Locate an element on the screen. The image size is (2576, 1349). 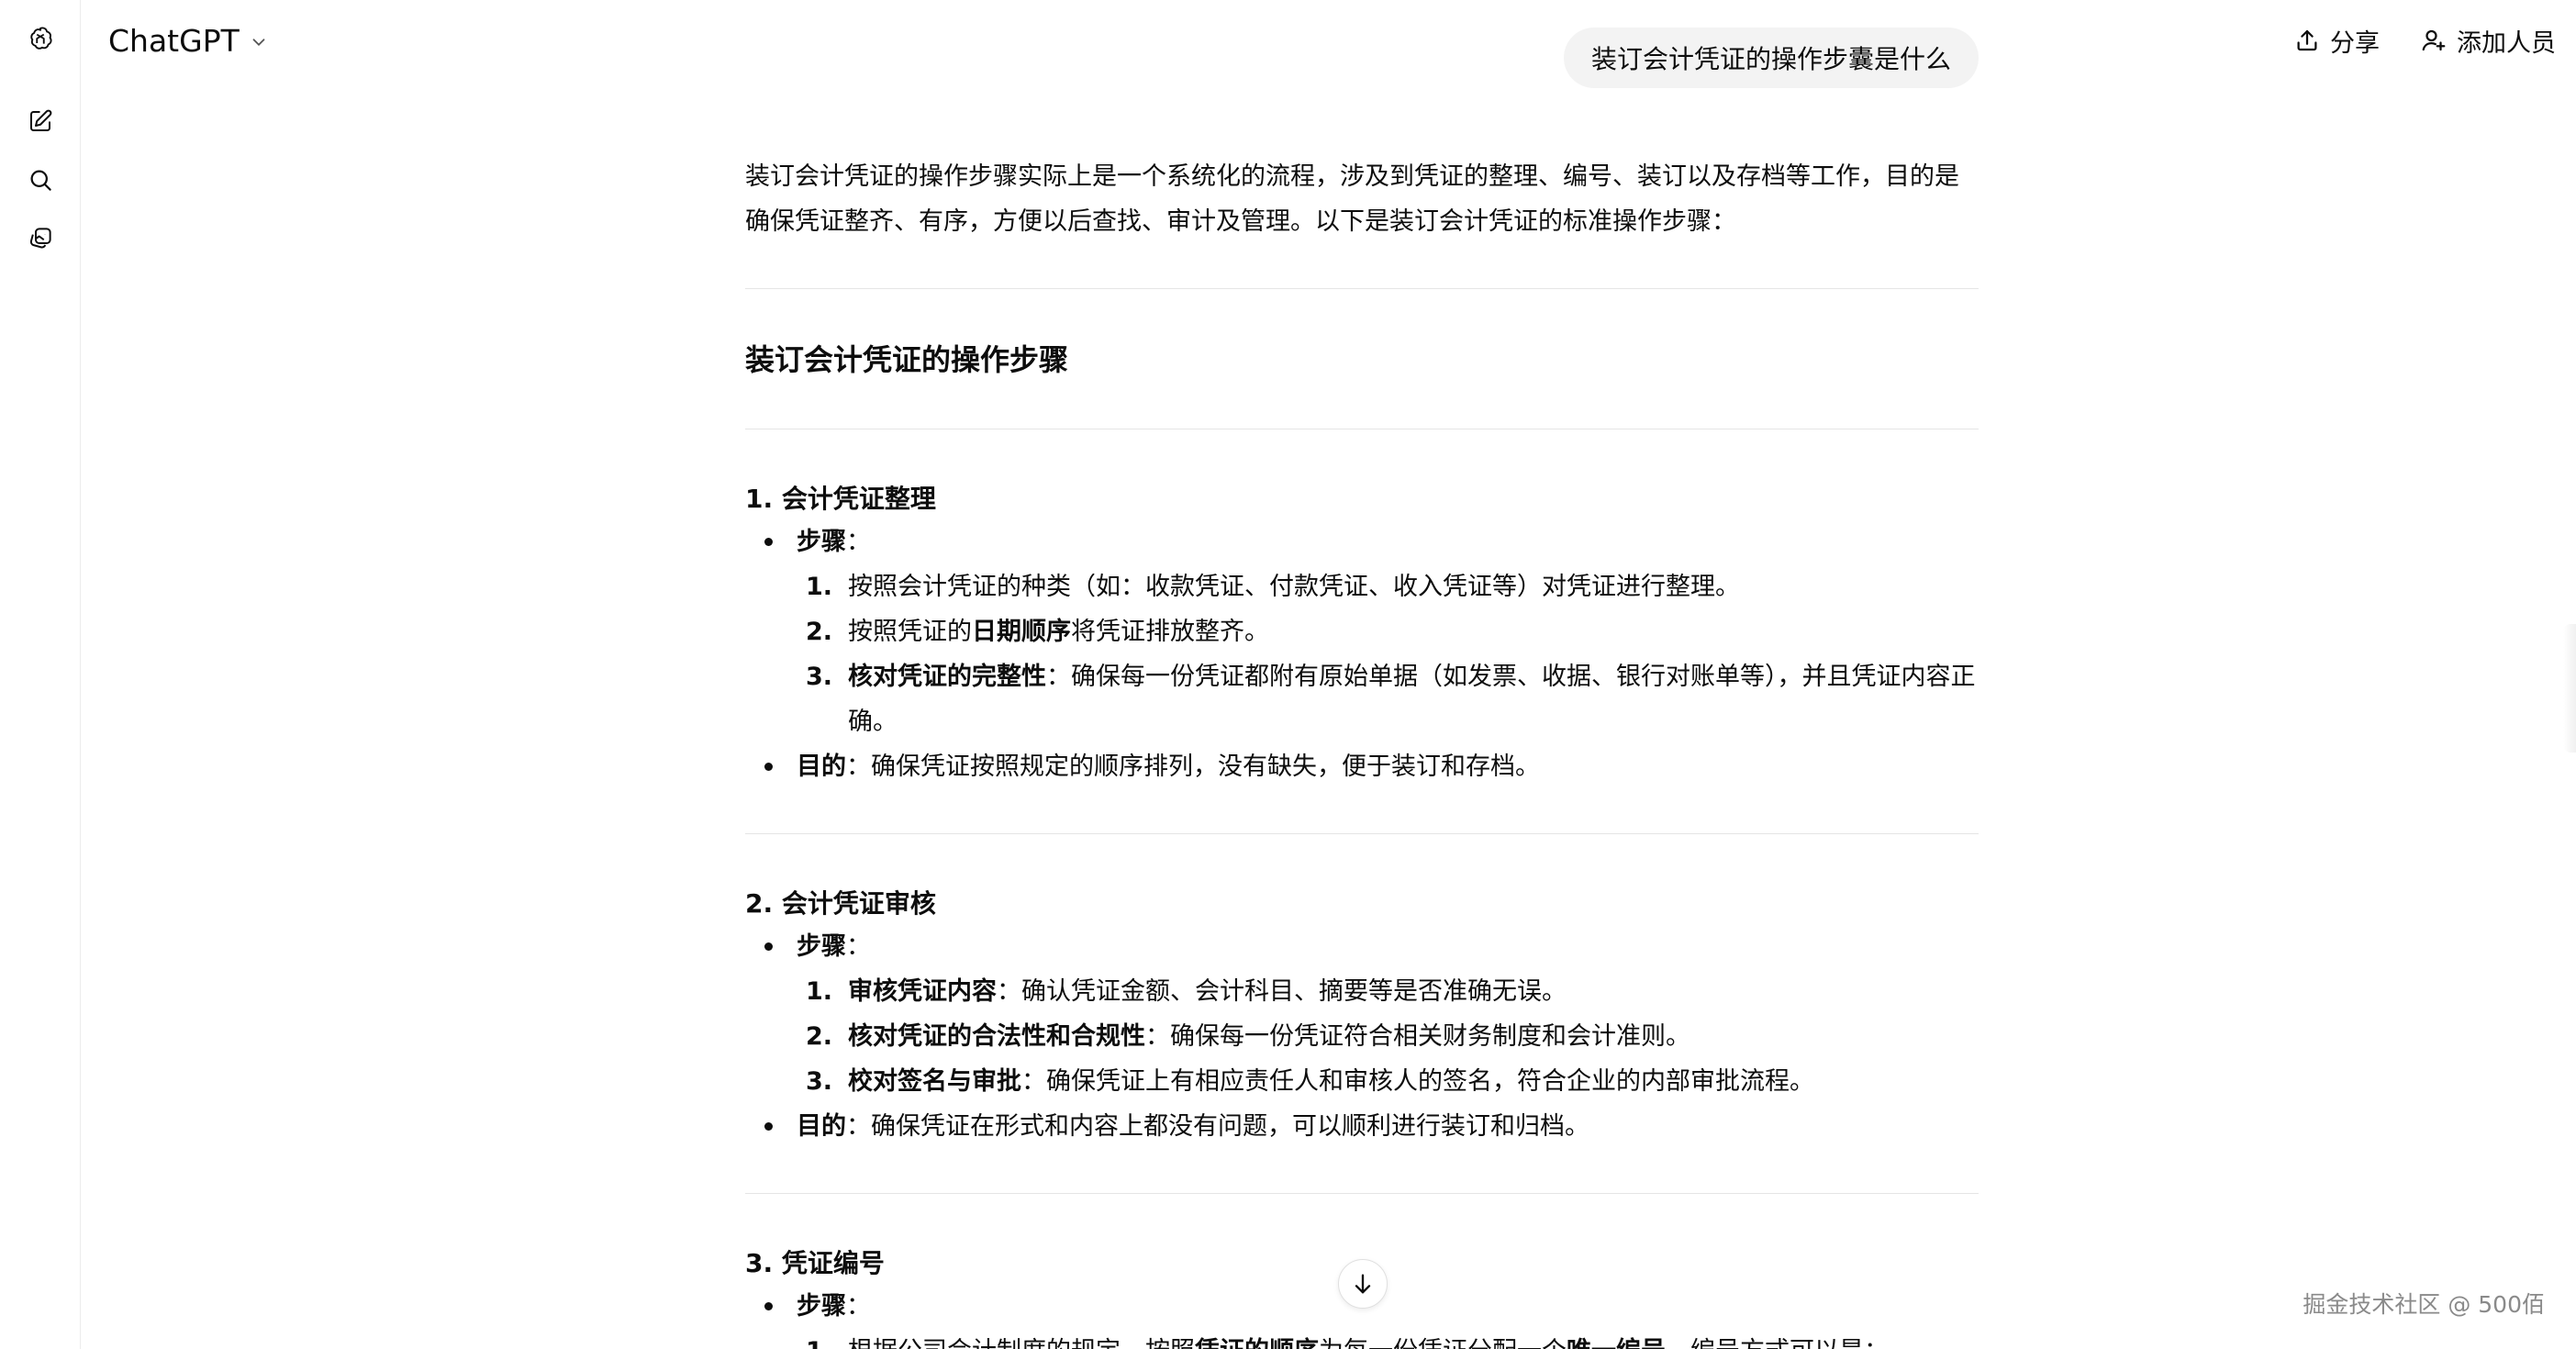
header-actions: 分享 添加人员 is located at coordinates (2424, 40).